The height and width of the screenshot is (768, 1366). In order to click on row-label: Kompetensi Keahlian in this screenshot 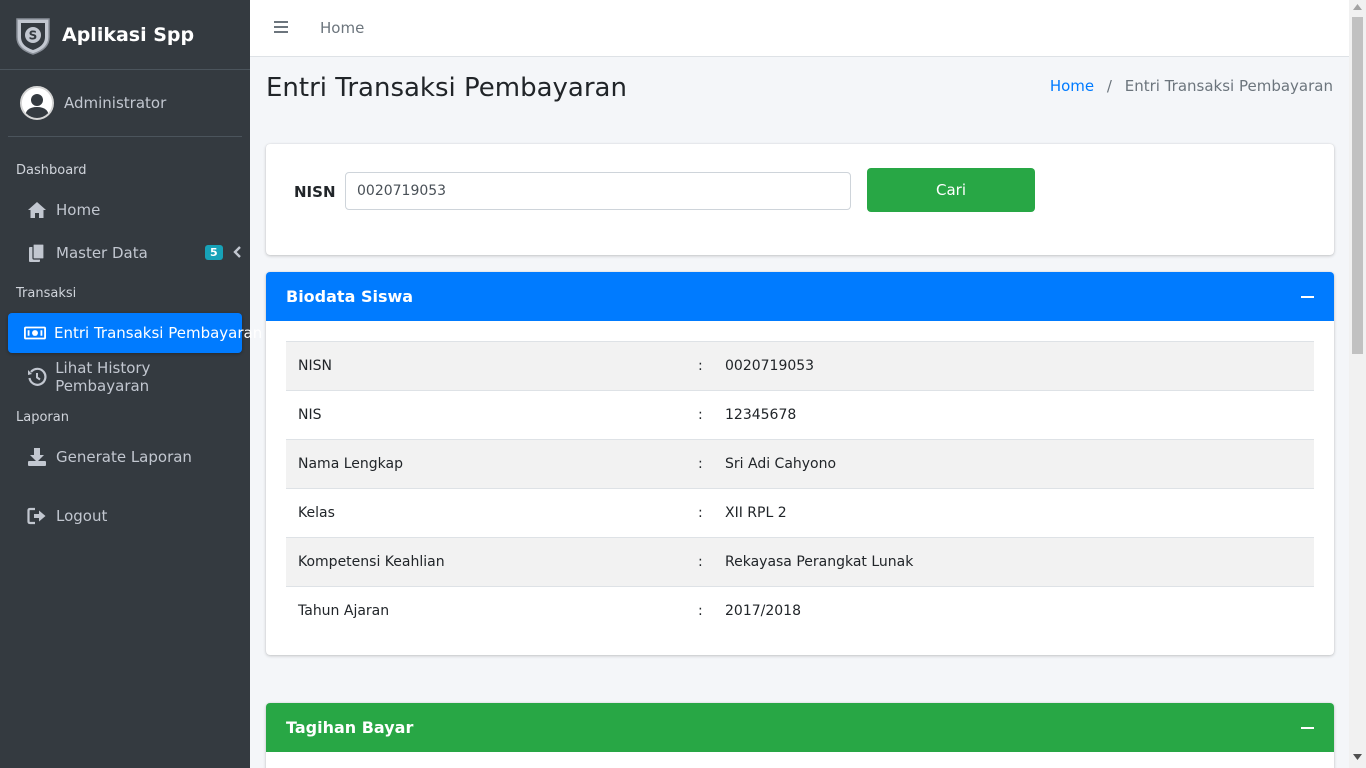, I will do `click(371, 562)`.